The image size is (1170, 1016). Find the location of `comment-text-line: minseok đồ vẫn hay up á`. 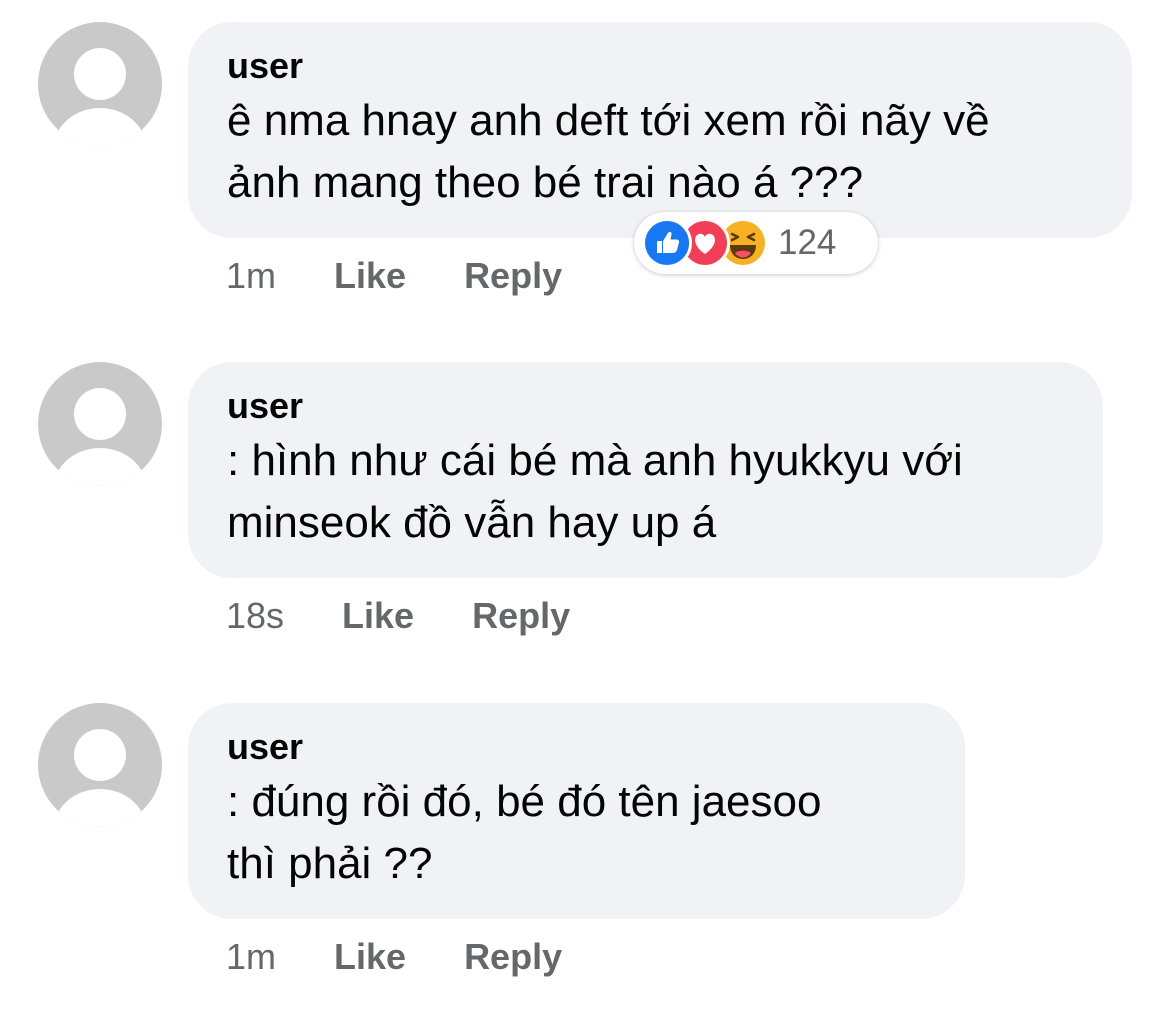

comment-text-line: minseok đồ vẫn hay up á is located at coordinates (472, 522).